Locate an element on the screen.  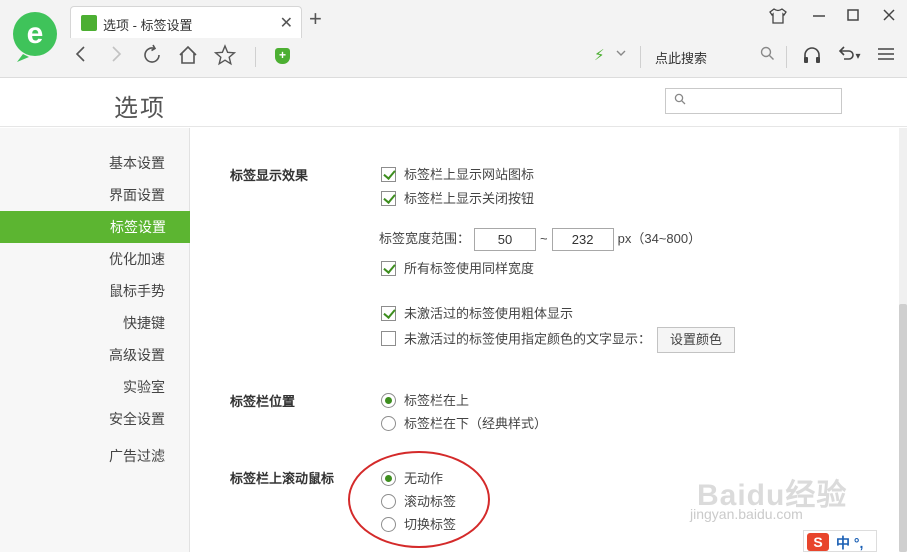
menu-icon is located at coordinates (886, 57).